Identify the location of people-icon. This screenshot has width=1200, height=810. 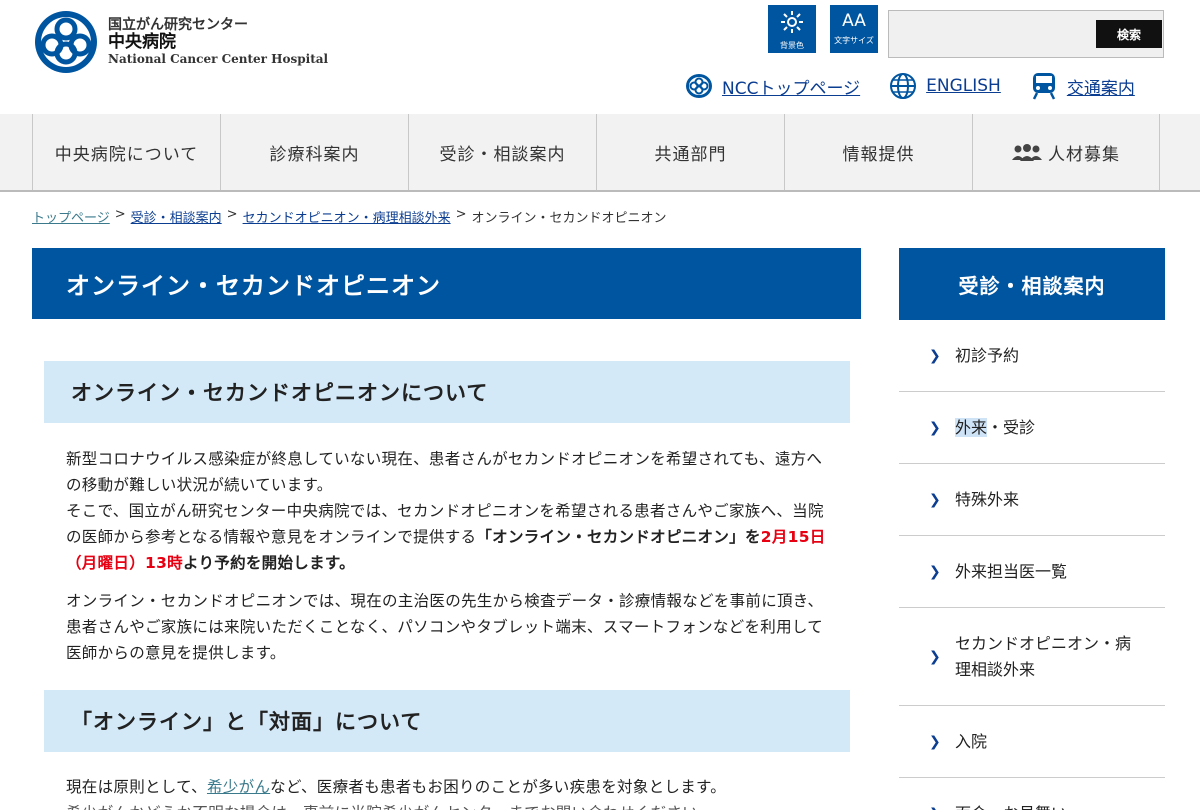
(1027, 152).